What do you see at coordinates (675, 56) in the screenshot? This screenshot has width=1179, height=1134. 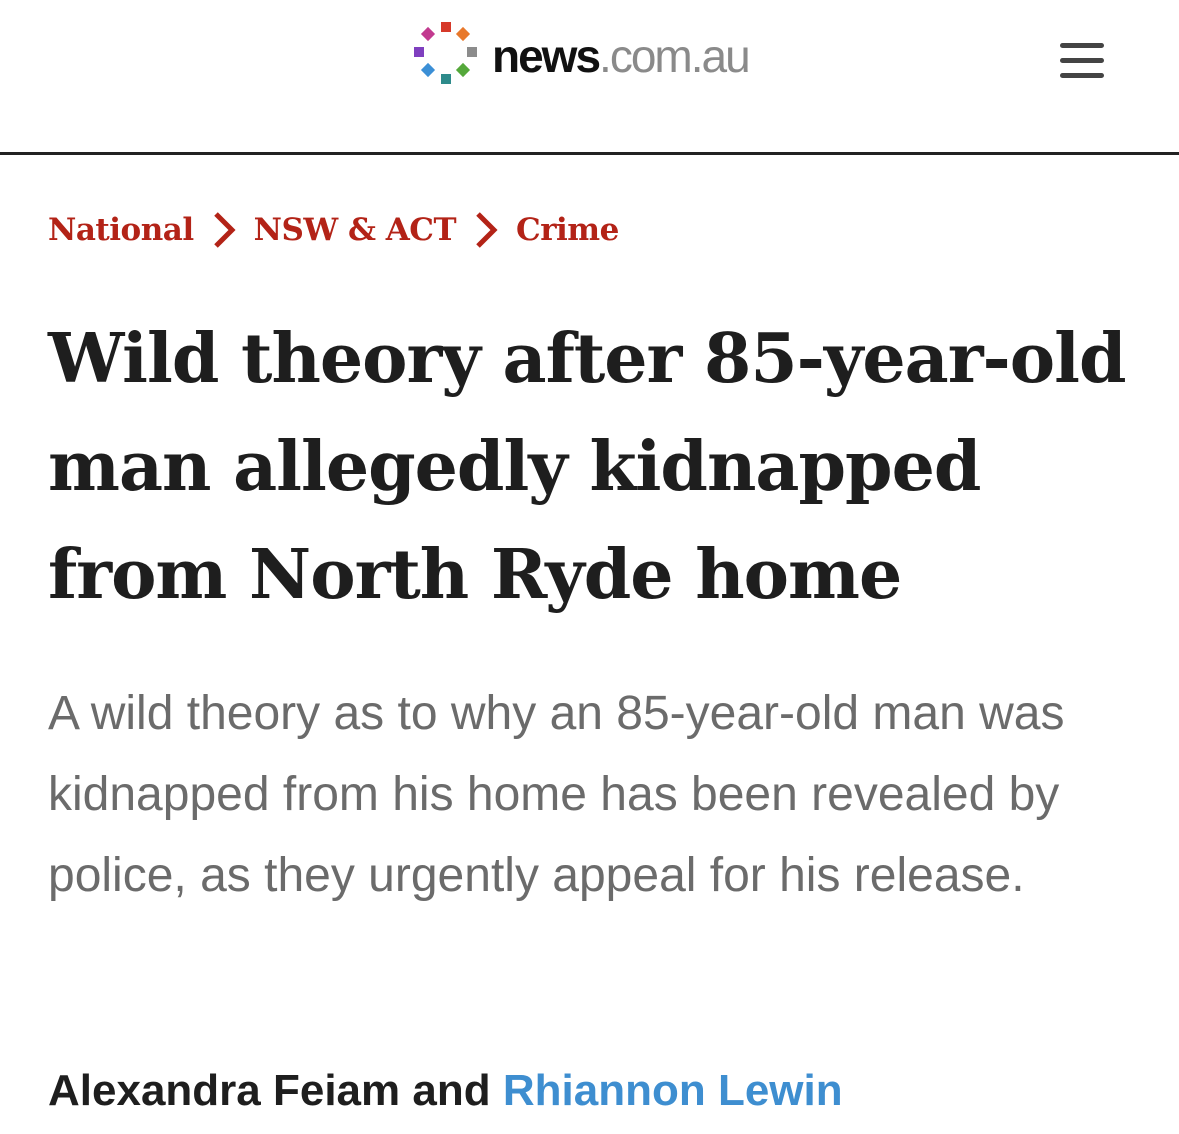 I see `logo-suffix: .com.au` at bounding box center [675, 56].